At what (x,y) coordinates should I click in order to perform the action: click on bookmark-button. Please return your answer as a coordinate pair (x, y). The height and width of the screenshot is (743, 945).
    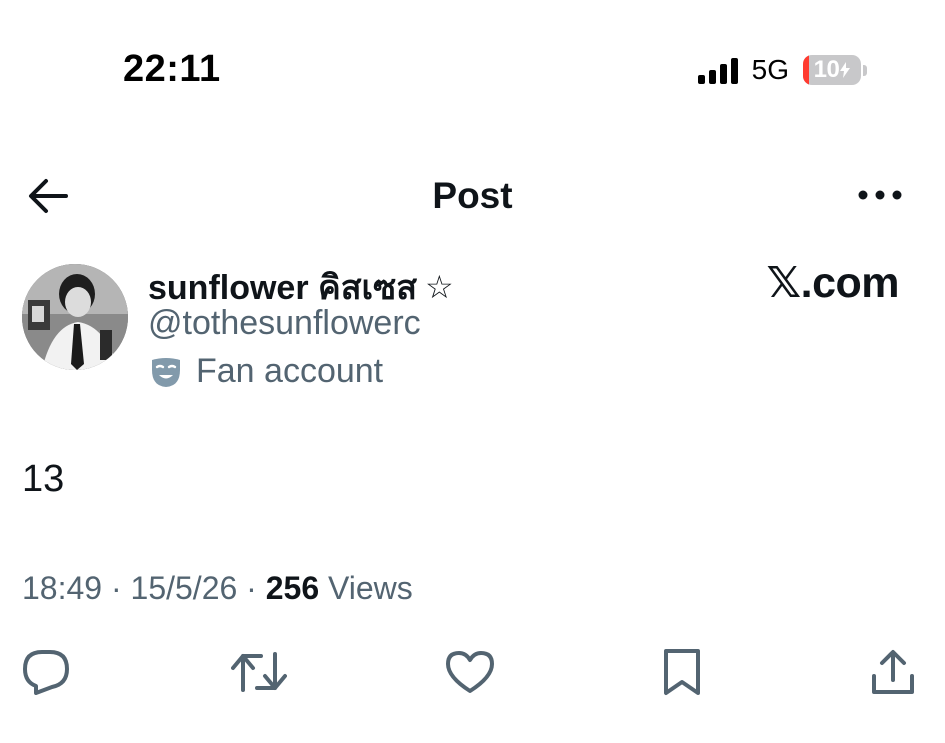
    Looking at the image, I should click on (682, 672).